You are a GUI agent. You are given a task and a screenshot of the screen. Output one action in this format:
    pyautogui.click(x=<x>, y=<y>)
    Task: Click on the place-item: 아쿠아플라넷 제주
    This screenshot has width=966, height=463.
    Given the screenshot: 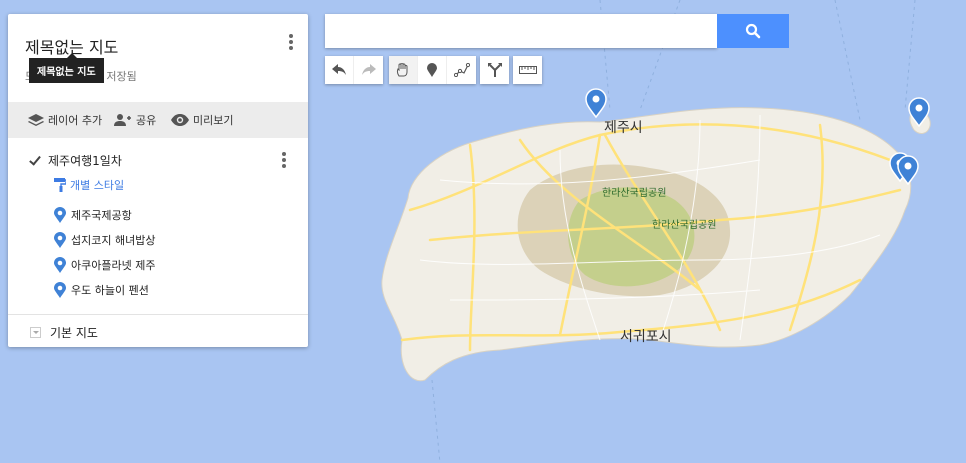 What is the action you would take?
    pyautogui.click(x=104, y=265)
    